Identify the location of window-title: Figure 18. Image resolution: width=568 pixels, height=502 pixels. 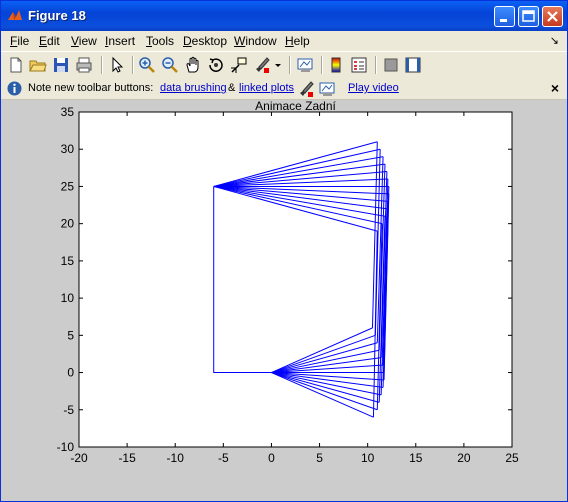
(57, 15).